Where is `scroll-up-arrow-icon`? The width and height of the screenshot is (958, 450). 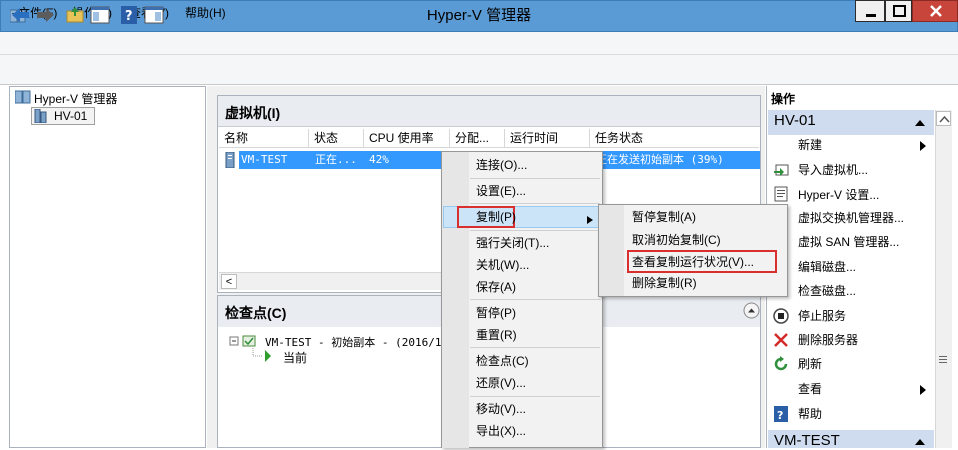
scroll-up-arrow-icon is located at coordinates (943, 118).